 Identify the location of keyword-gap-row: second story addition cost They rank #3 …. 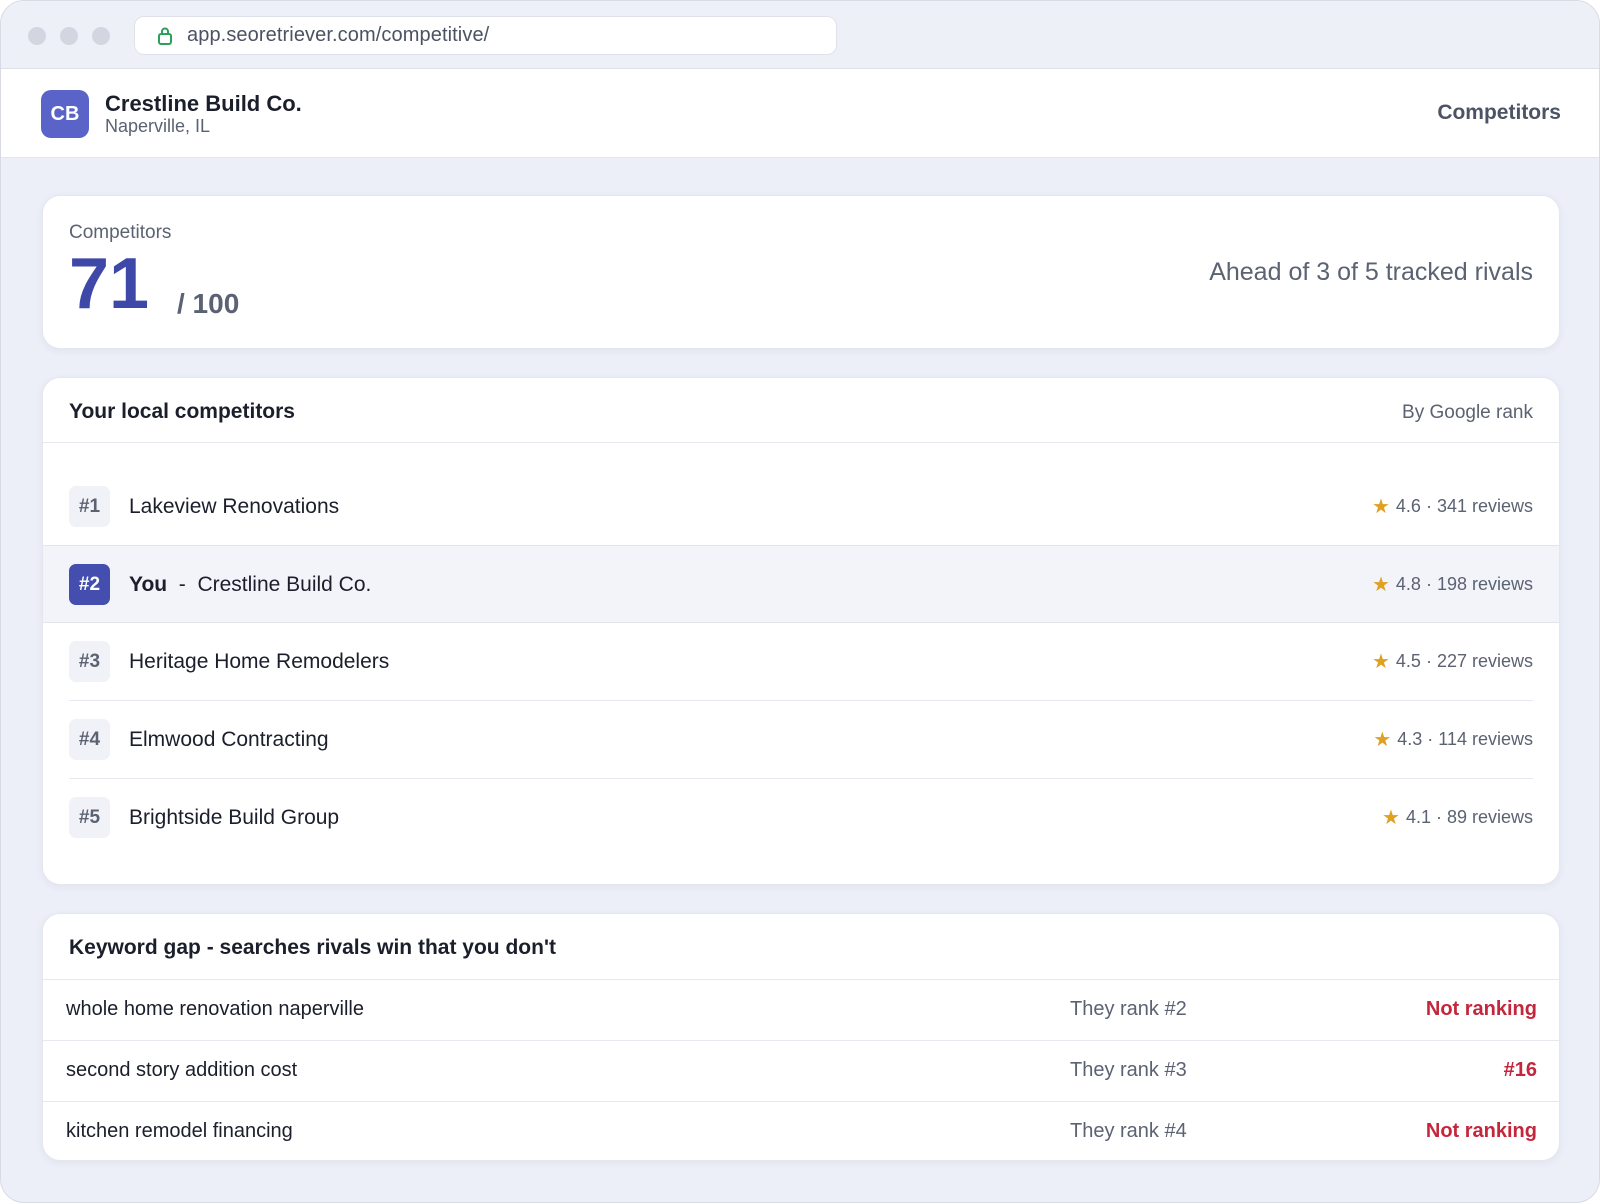
(801, 1070).